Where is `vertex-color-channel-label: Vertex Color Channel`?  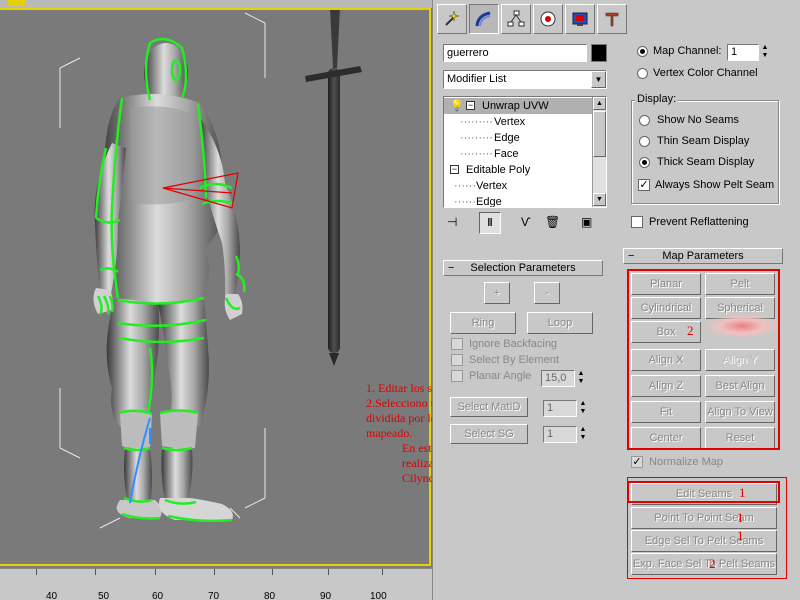
vertex-color-channel-label: Vertex Color Channel is located at coordinates (705, 73).